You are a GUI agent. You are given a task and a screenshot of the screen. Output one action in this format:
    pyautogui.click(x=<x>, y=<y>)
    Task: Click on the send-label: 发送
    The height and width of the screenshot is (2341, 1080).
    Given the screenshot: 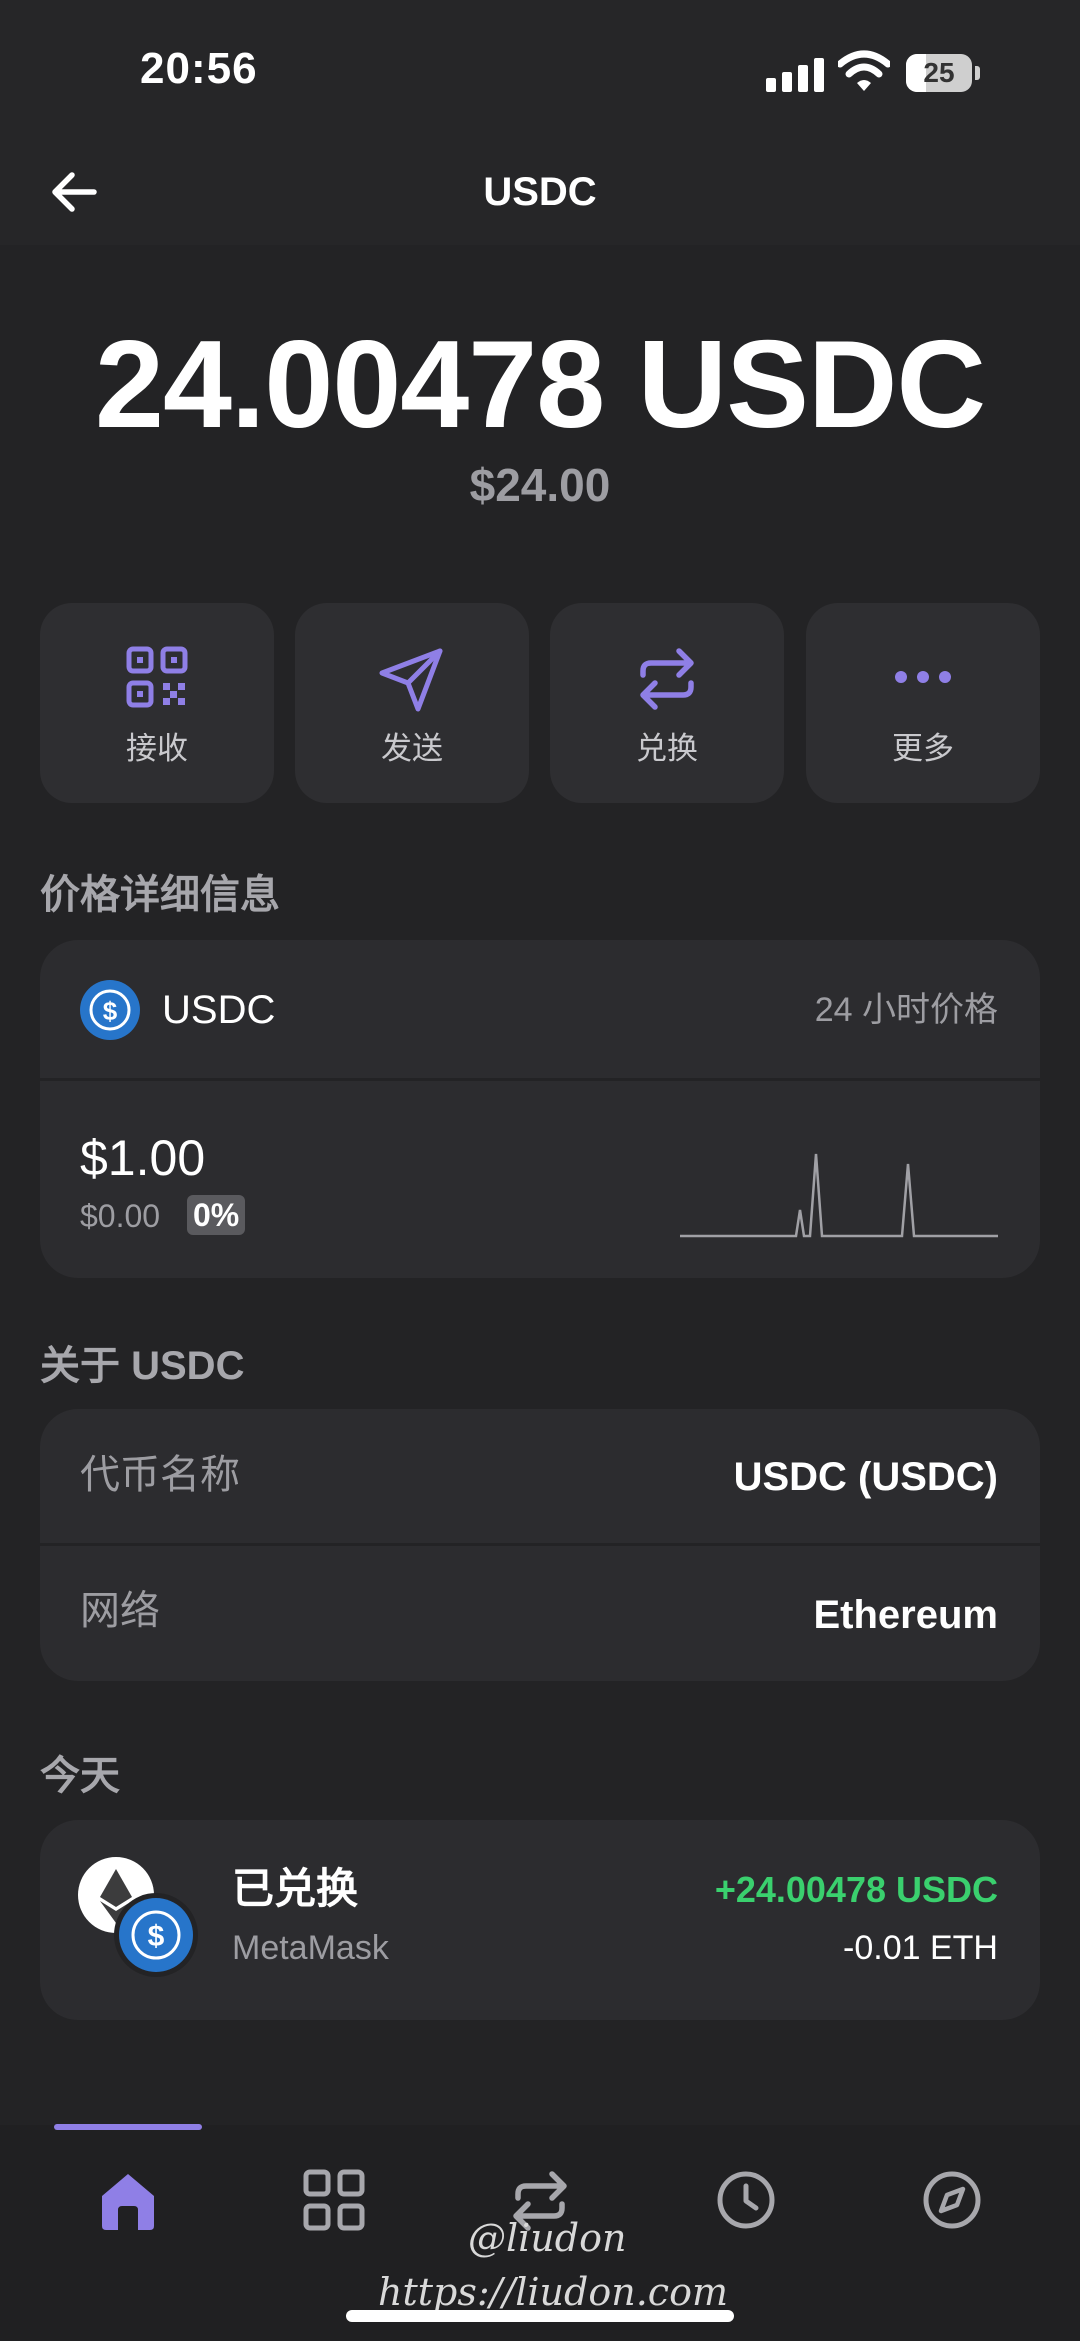 What is the action you would take?
    pyautogui.click(x=412, y=748)
    